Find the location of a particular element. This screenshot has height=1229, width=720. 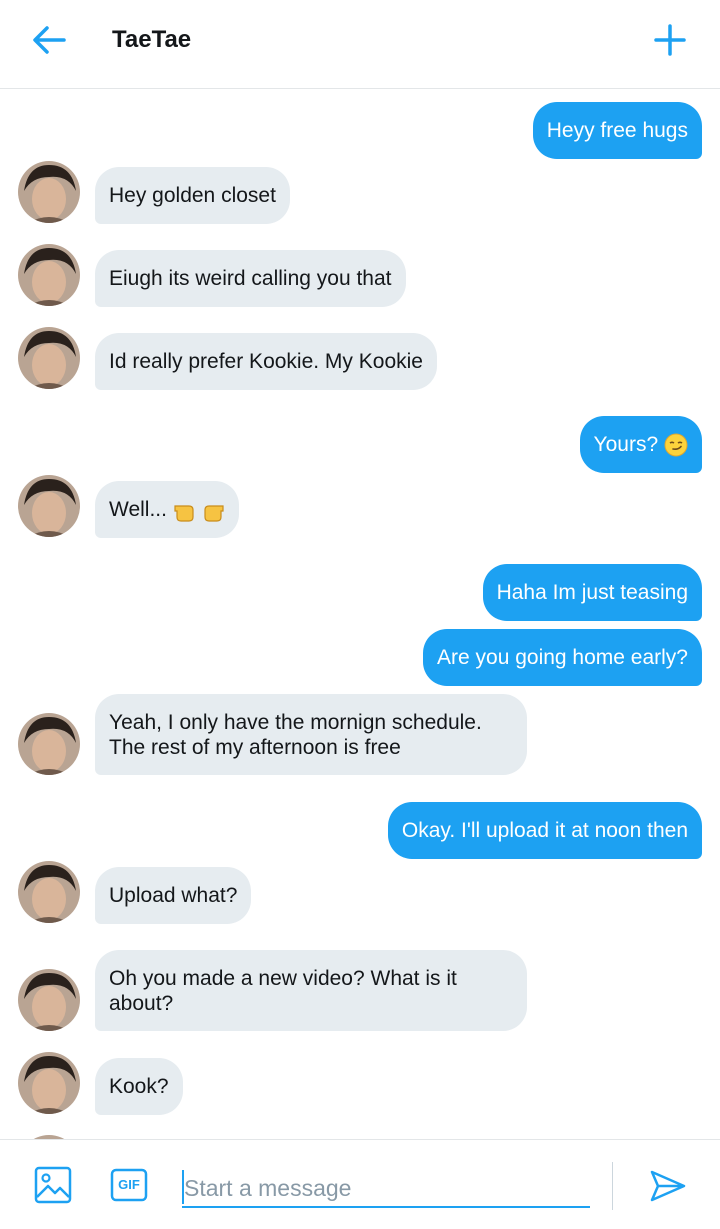

back-button is located at coordinates (50, 40).